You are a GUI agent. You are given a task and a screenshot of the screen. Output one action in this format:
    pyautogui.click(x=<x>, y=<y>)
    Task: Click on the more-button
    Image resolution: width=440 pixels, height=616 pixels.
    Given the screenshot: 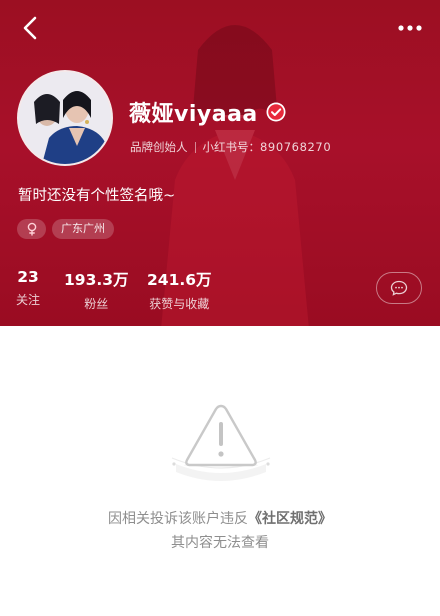 What is the action you would take?
    pyautogui.click(x=410, y=28)
    